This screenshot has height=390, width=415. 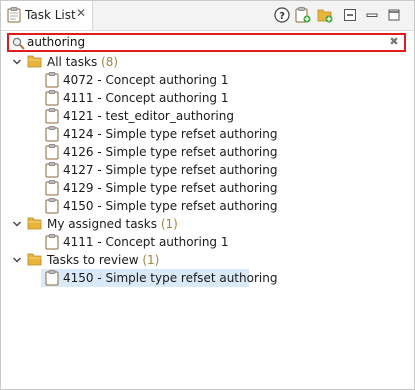 I want to click on help-icon: ?, so click(x=282, y=15).